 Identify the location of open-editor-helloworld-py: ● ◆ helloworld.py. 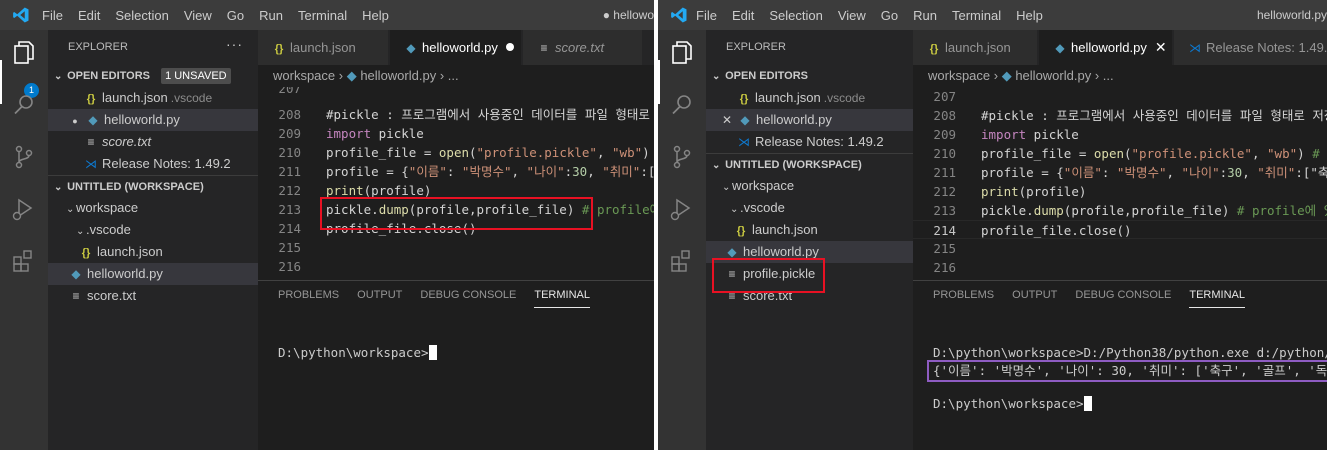
(153, 120).